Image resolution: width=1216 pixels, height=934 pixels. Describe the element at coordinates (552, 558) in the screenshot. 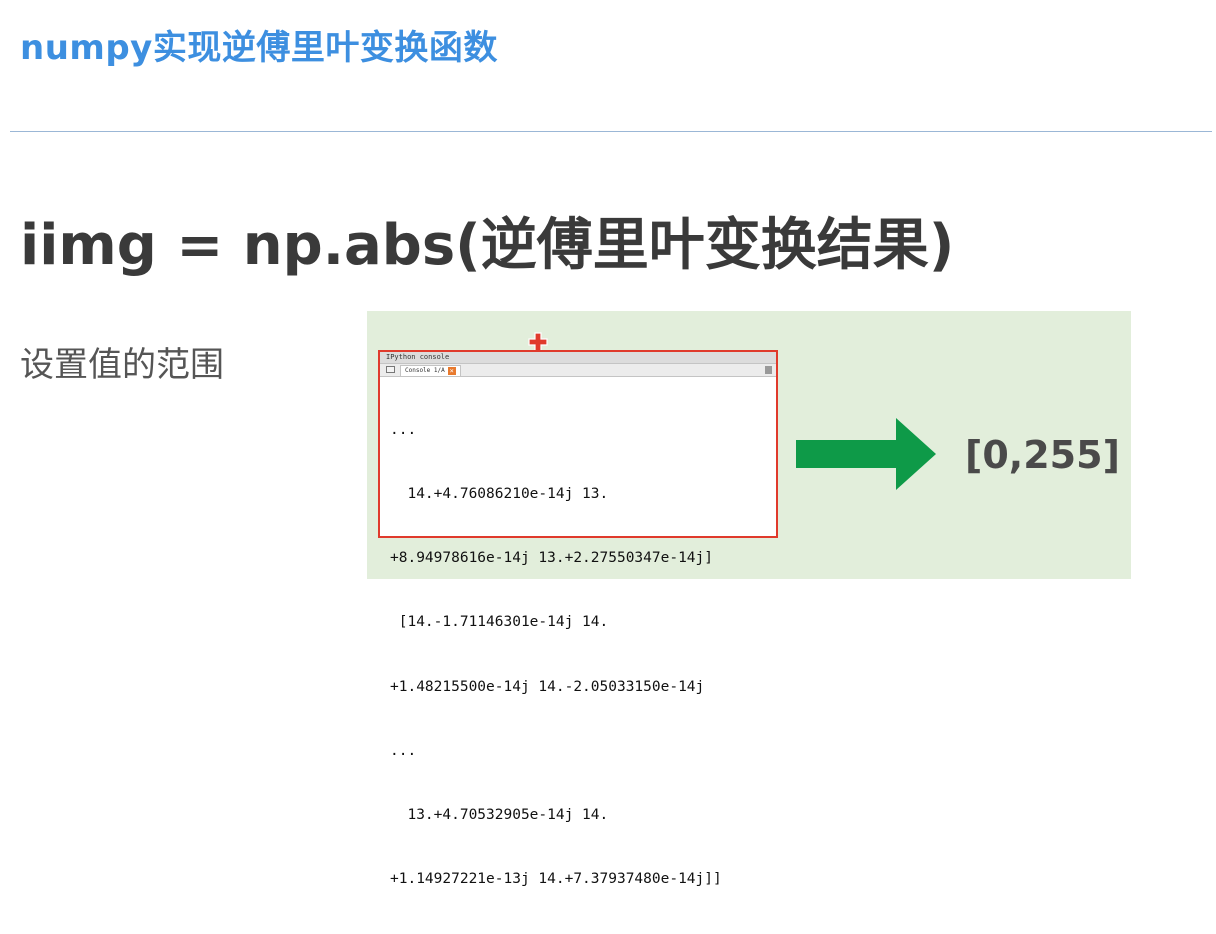

I see `console-line: +8.94978616e-14j 13.+2.27550347e-14j]` at that location.